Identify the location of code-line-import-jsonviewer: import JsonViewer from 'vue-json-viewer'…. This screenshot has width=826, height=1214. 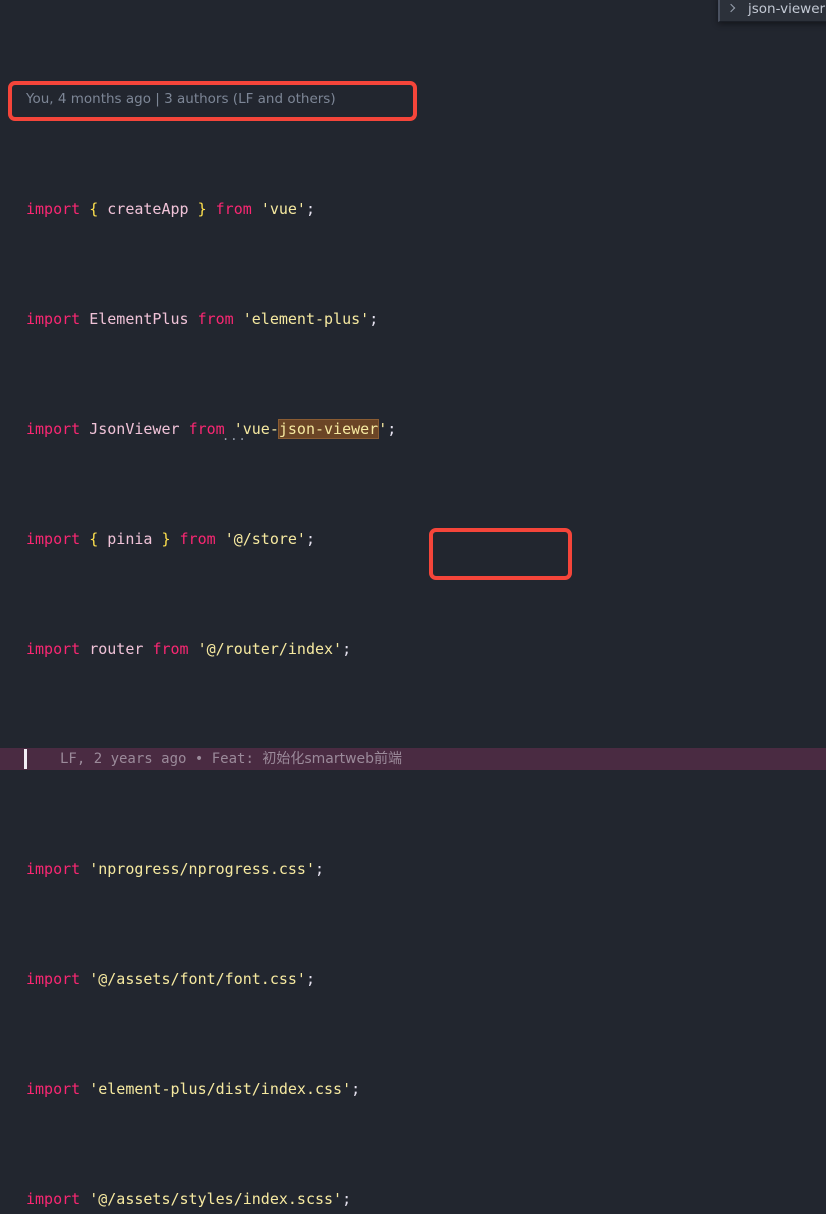
(413, 430).